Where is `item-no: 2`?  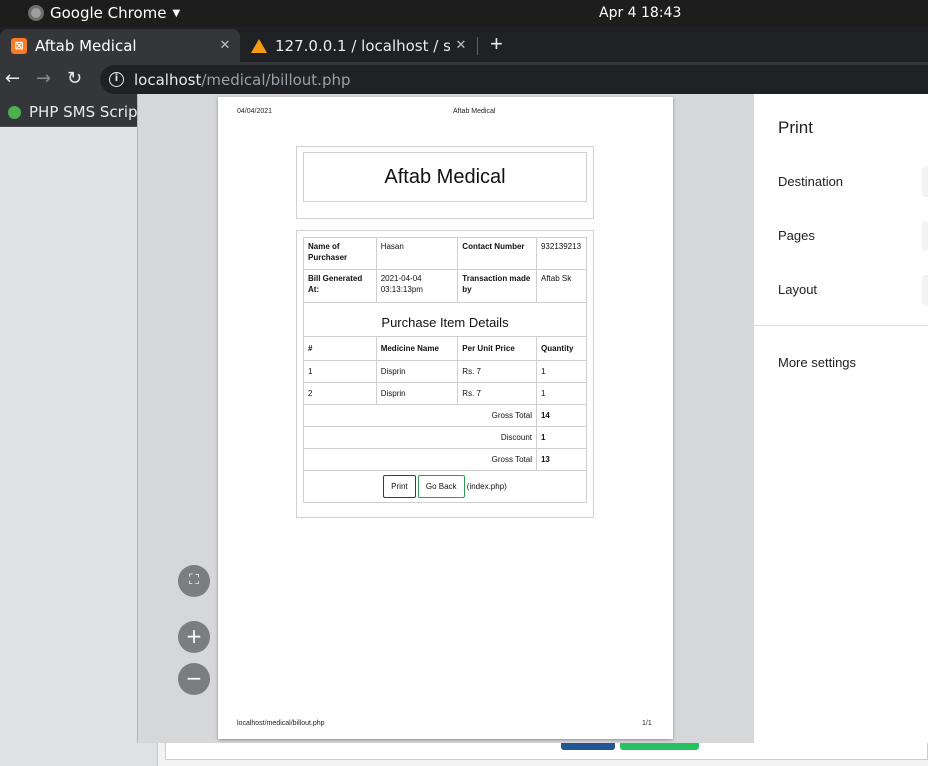
item-no: 2 is located at coordinates (340, 393).